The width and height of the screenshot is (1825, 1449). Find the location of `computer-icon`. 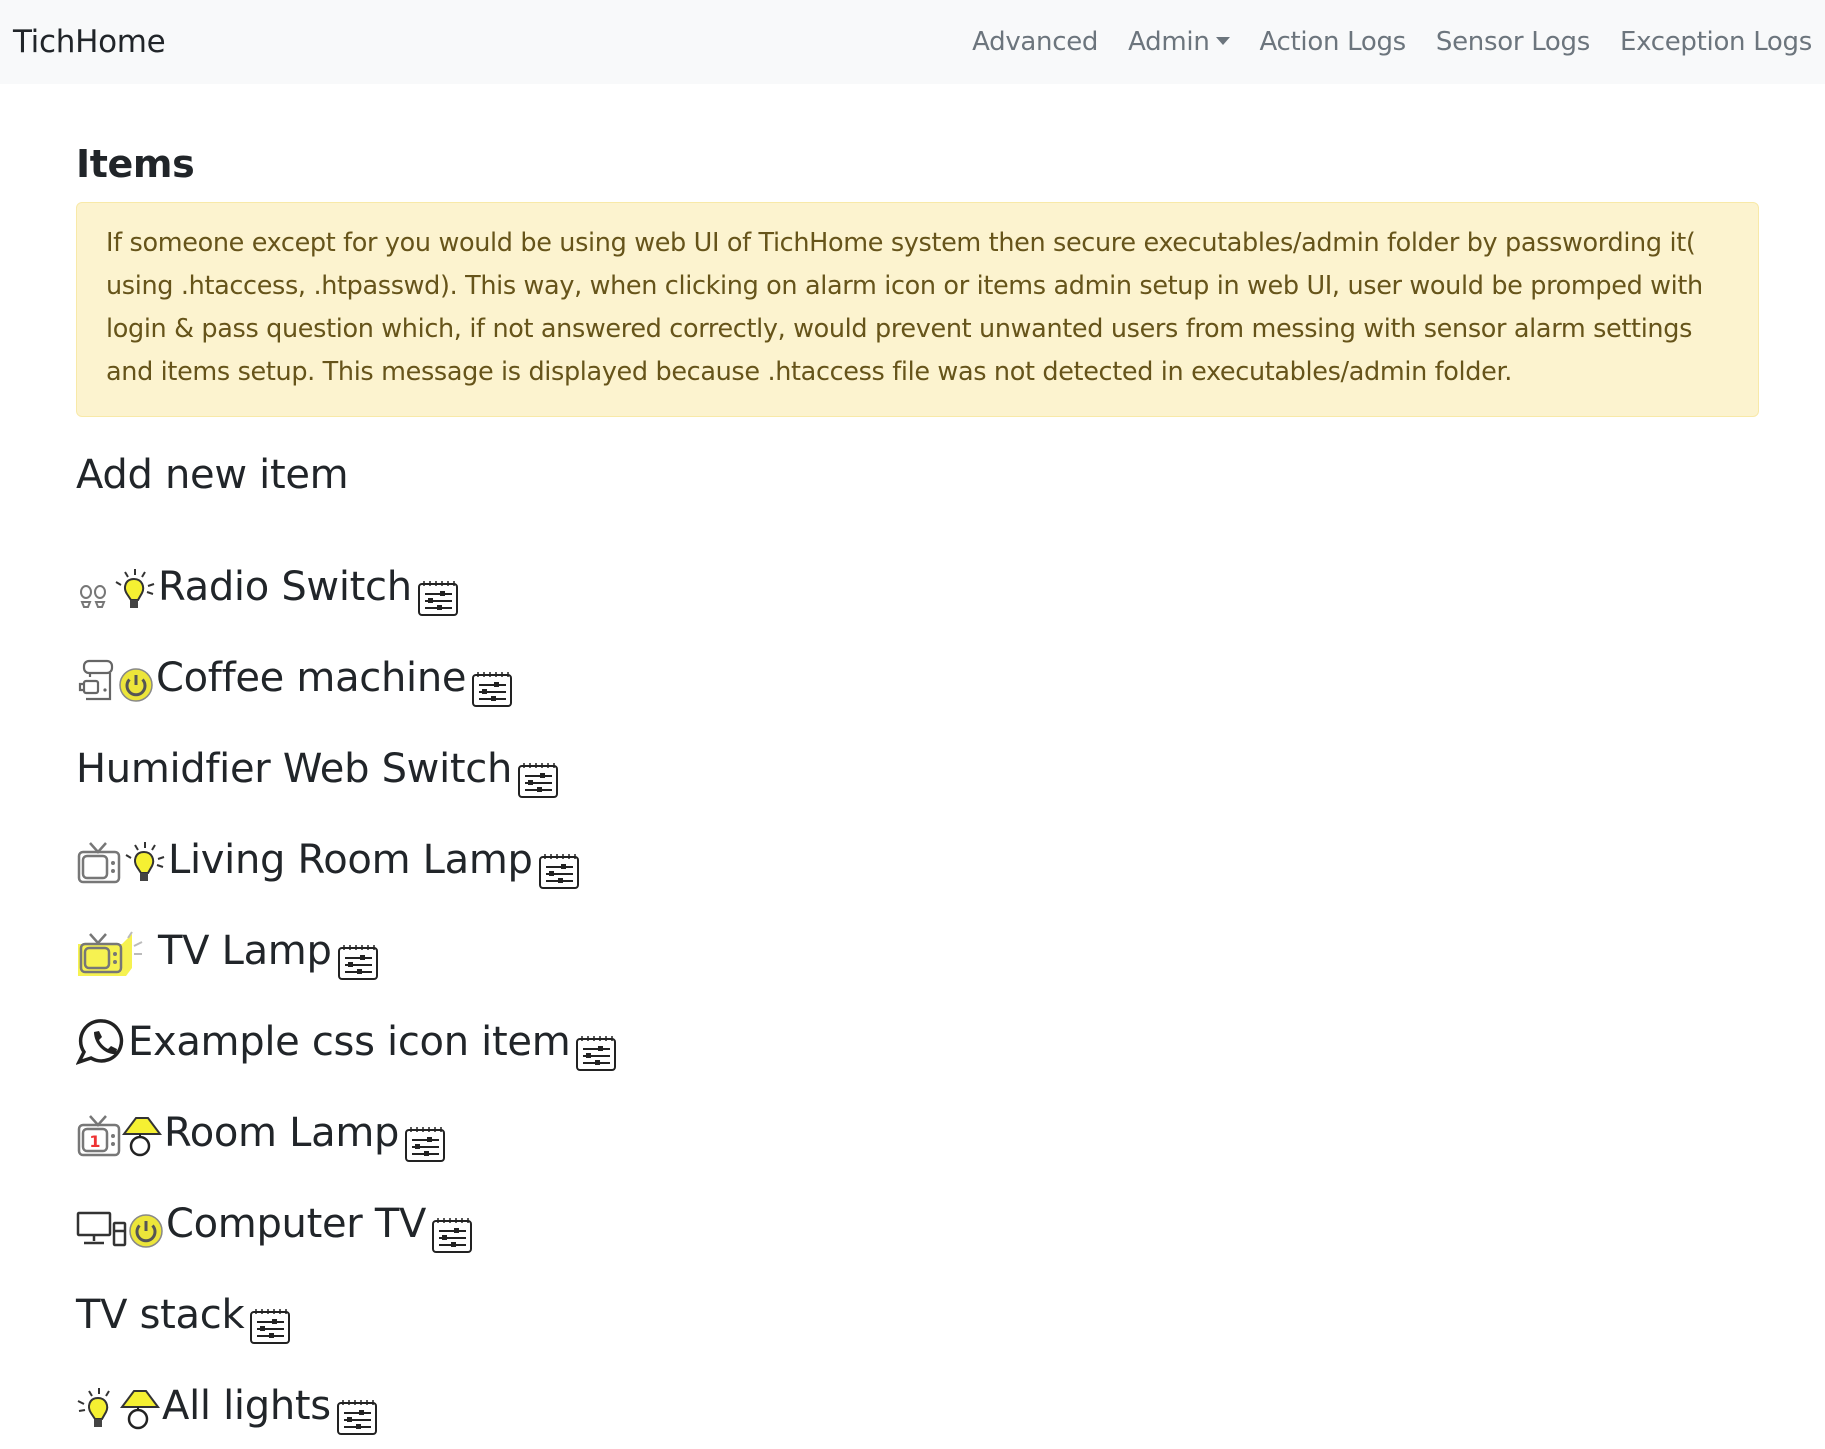

computer-icon is located at coordinates (102, 1229).